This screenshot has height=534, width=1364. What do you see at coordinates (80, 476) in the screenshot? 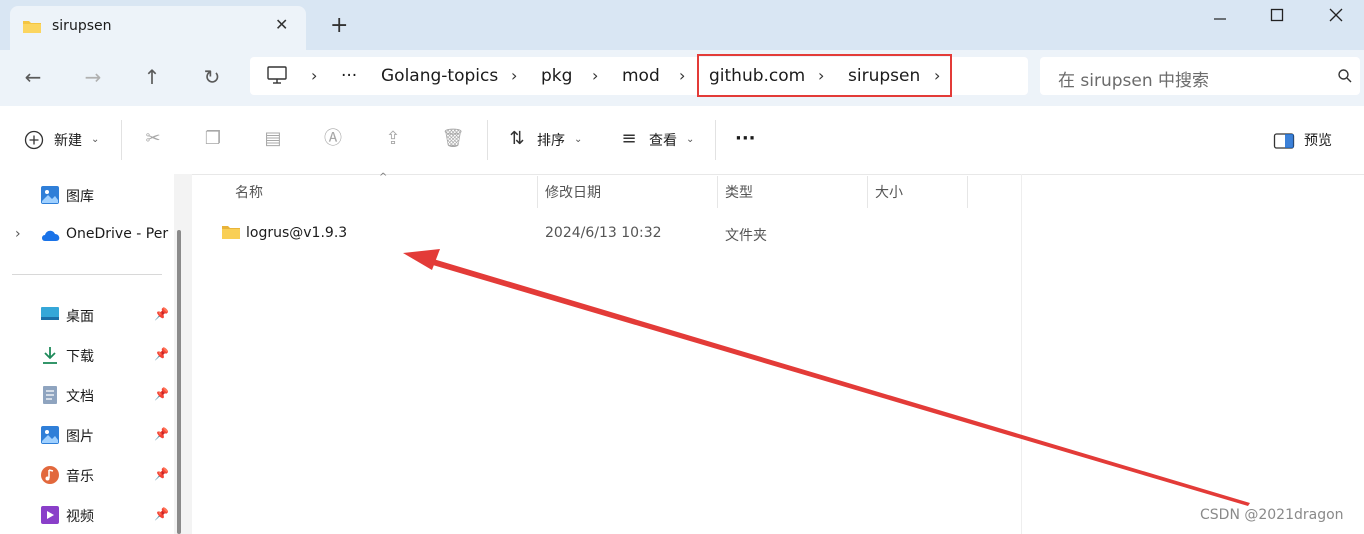
I see `sidebar-item-music: 音乐` at bounding box center [80, 476].